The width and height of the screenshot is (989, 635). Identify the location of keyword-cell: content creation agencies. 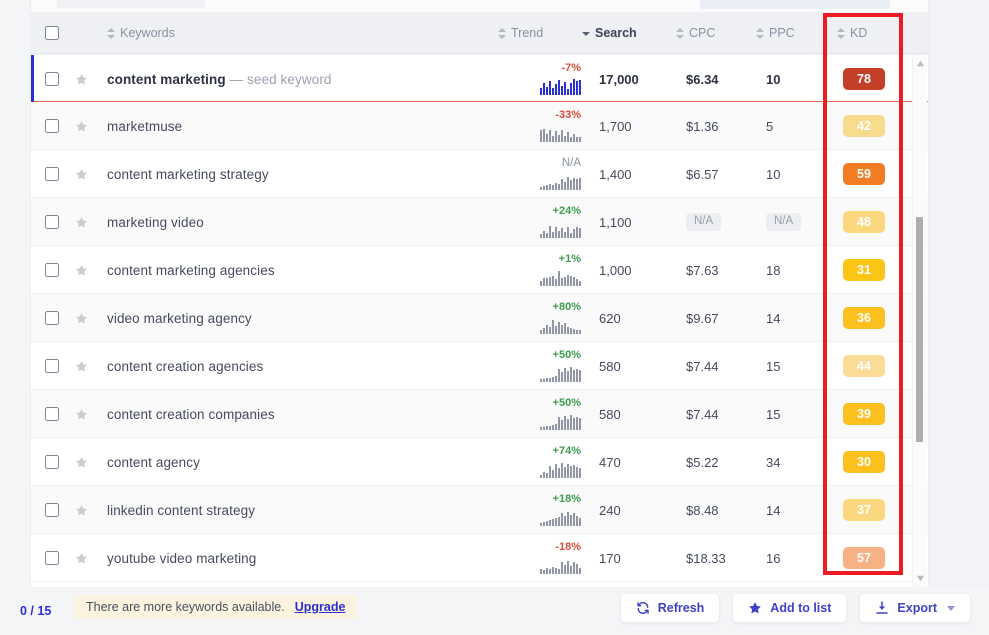
(185, 366).